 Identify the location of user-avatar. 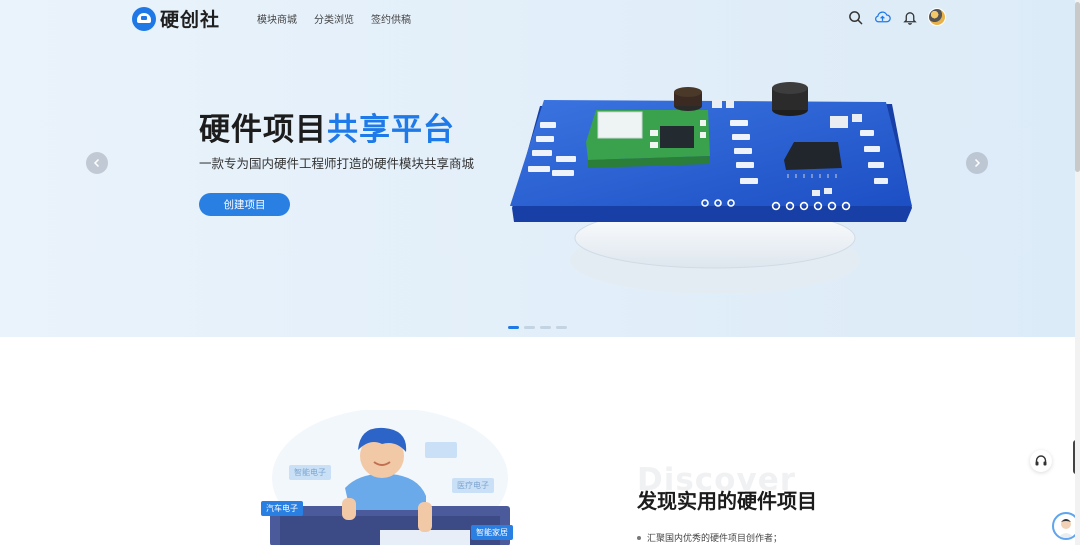
(937, 17).